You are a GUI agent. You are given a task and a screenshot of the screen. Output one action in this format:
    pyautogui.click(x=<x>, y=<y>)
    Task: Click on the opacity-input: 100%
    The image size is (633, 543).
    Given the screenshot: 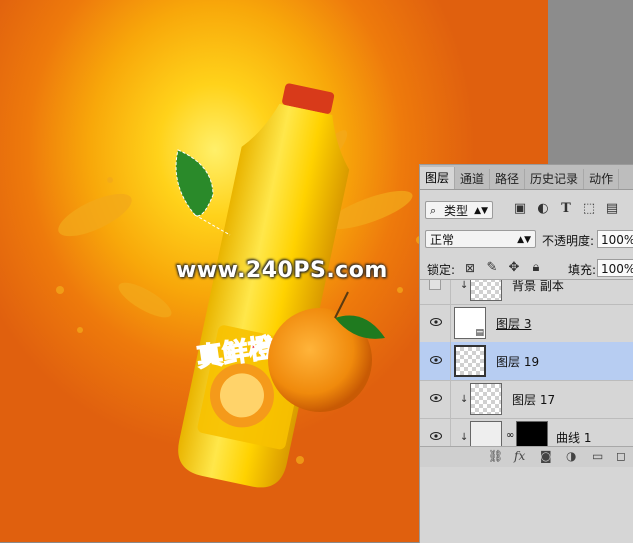 What is the action you would take?
    pyautogui.click(x=615, y=239)
    